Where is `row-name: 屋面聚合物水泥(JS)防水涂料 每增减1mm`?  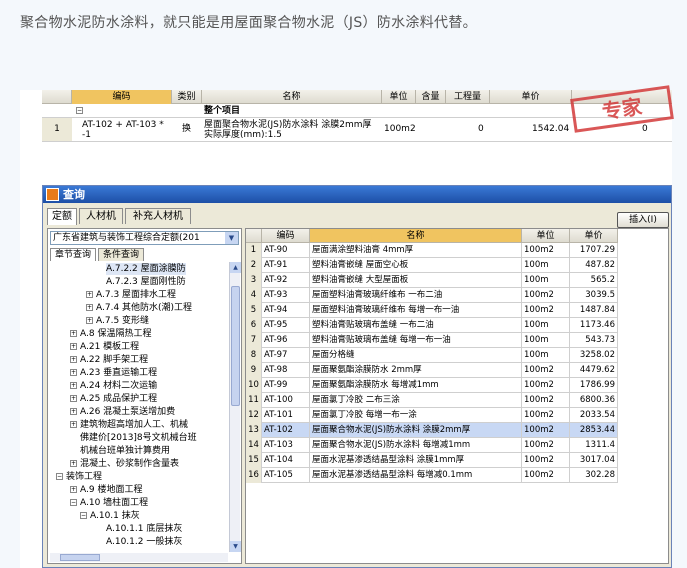 row-name: 屋面聚合物水泥(JS)防水涂料 每增减1mm is located at coordinates (416, 445).